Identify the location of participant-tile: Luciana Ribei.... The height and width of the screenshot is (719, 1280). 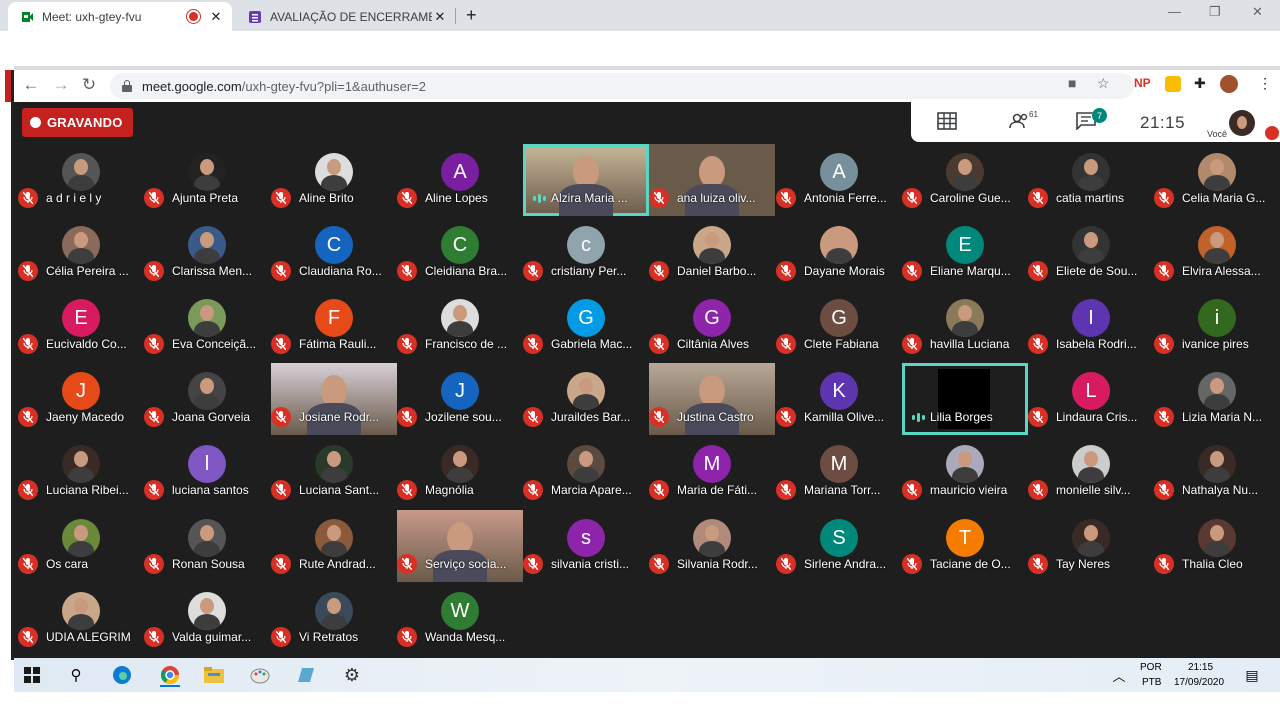
(81, 472).